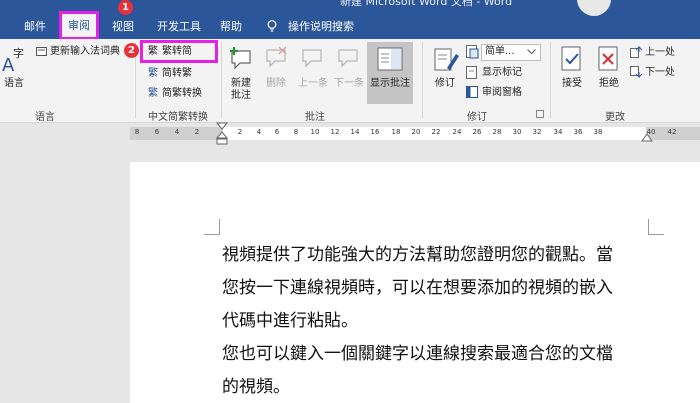  What do you see at coordinates (472, 92) in the screenshot?
I see `reviewing-pane-icon` at bounding box center [472, 92].